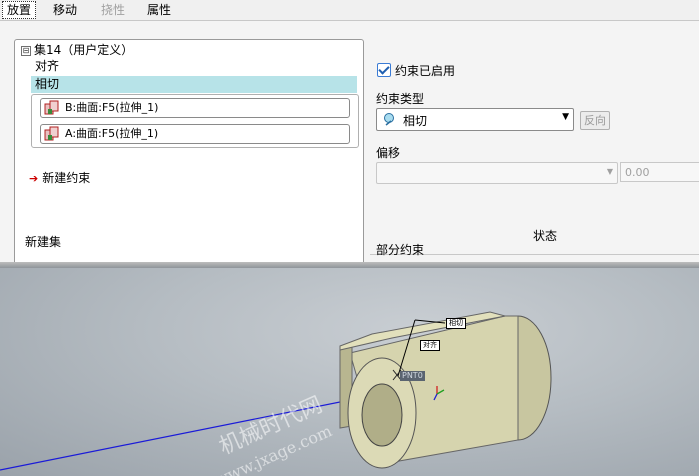  I want to click on new-constraint-label: 新建约束, so click(66, 178).